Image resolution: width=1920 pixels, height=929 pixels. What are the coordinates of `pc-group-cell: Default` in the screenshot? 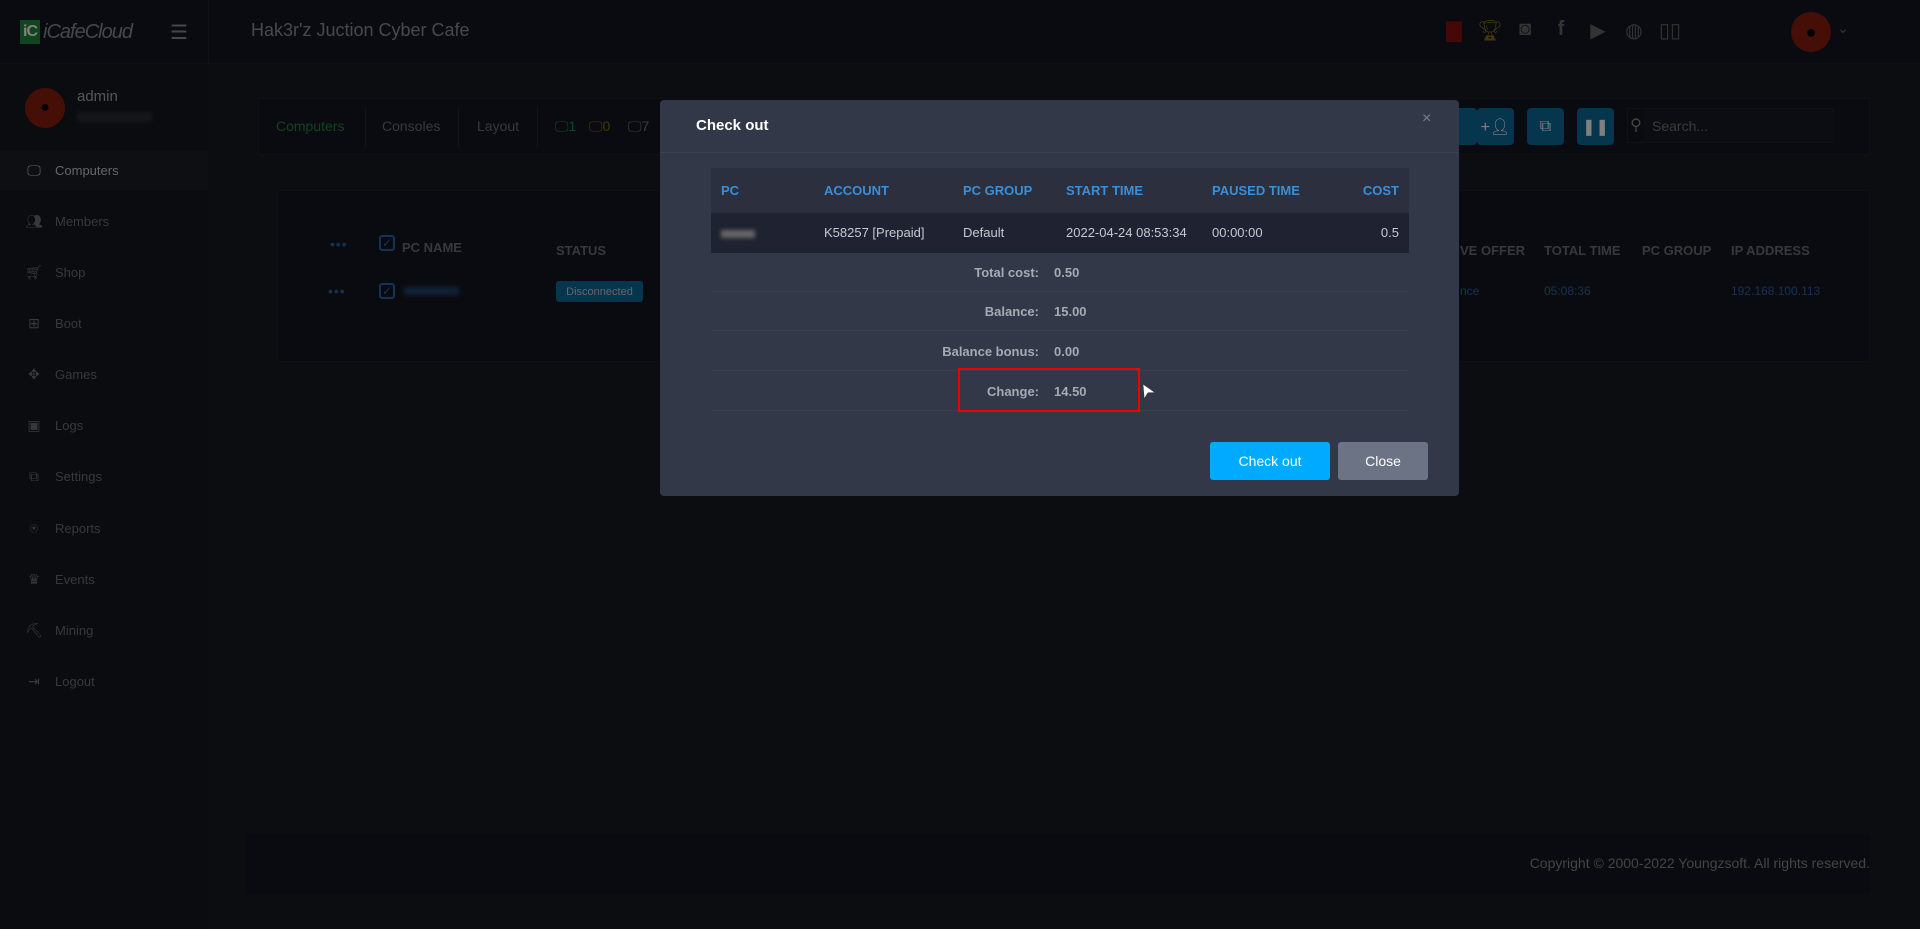 It's located at (984, 232).